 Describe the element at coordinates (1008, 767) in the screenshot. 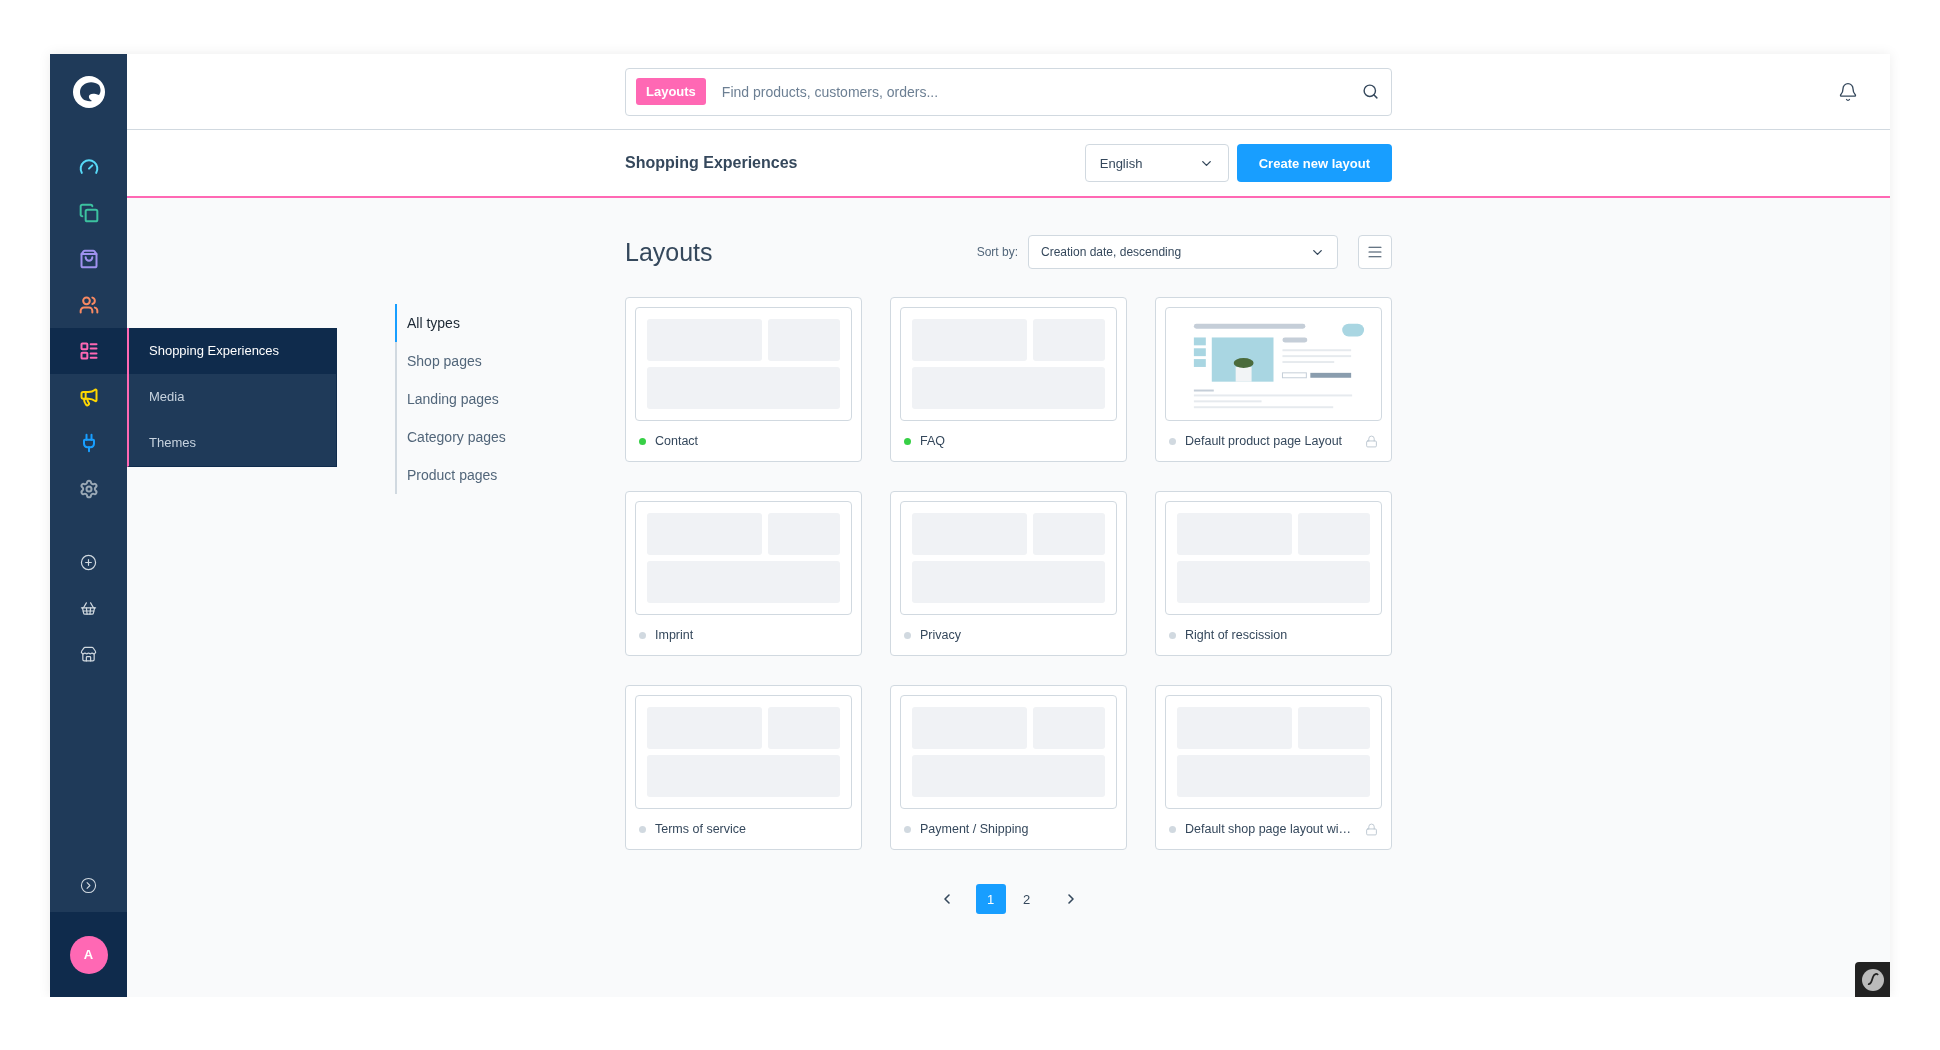

I see `layout-card: Payment / Shipping` at that location.